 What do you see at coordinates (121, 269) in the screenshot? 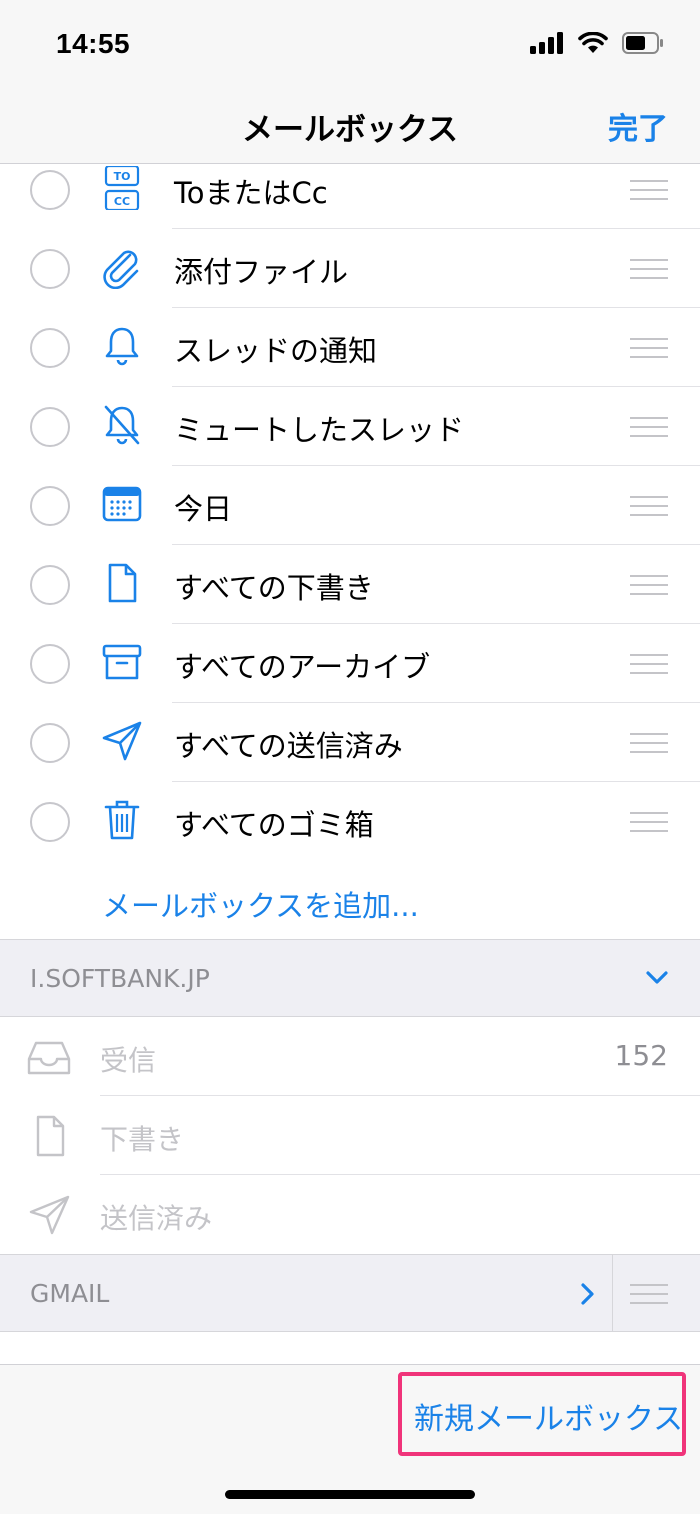
I see `paperclip-icon` at bounding box center [121, 269].